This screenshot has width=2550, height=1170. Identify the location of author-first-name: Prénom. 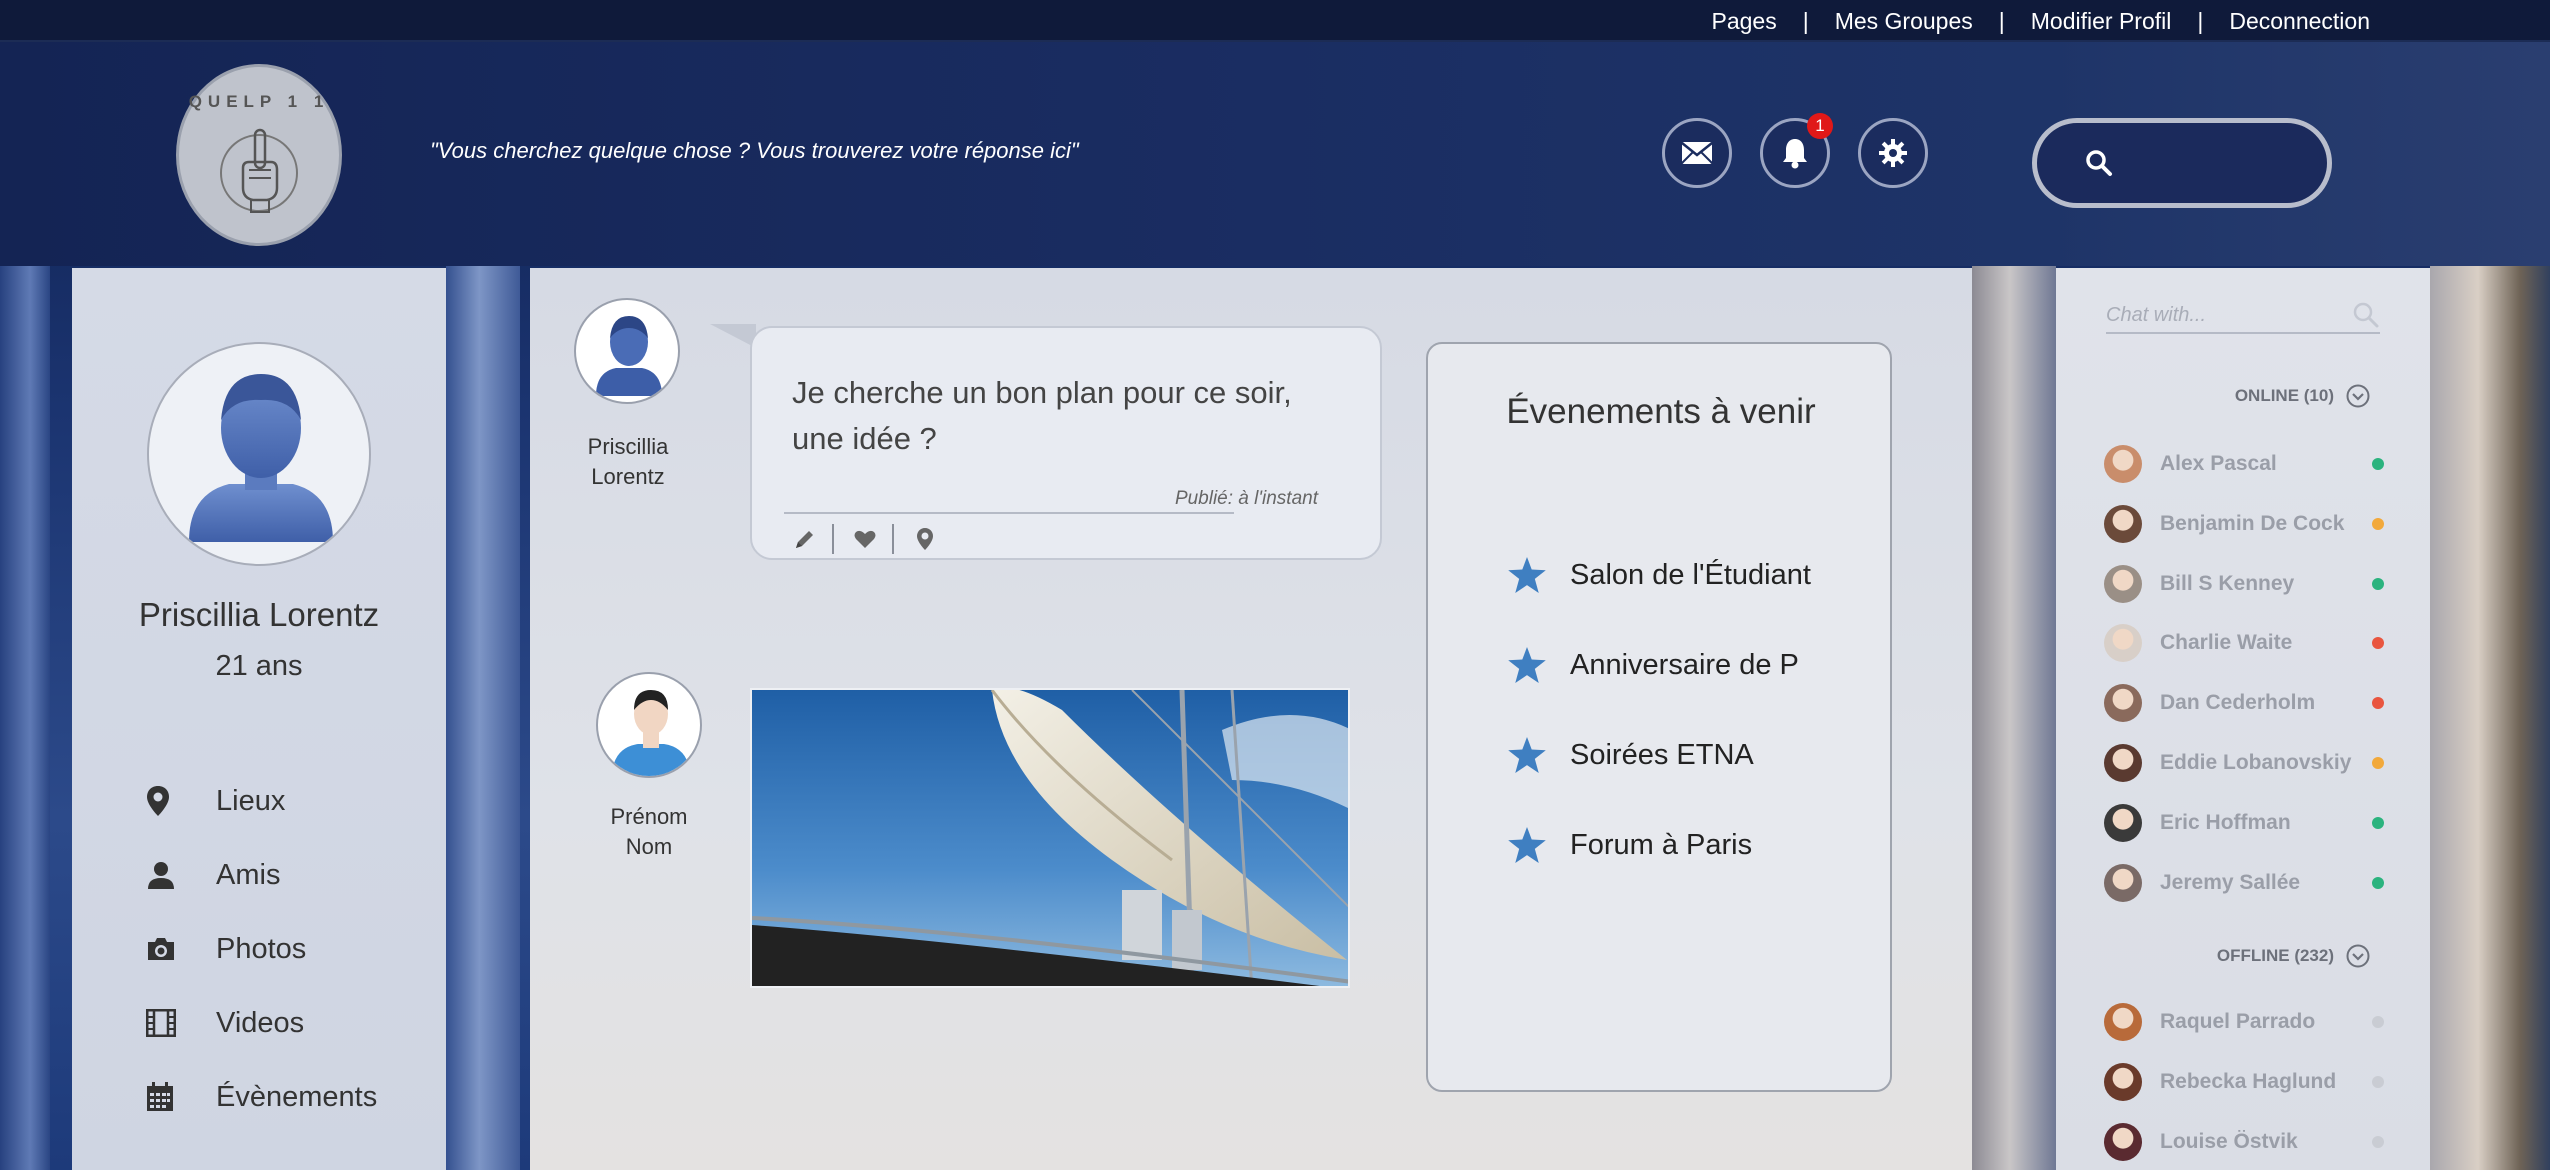
(649, 816).